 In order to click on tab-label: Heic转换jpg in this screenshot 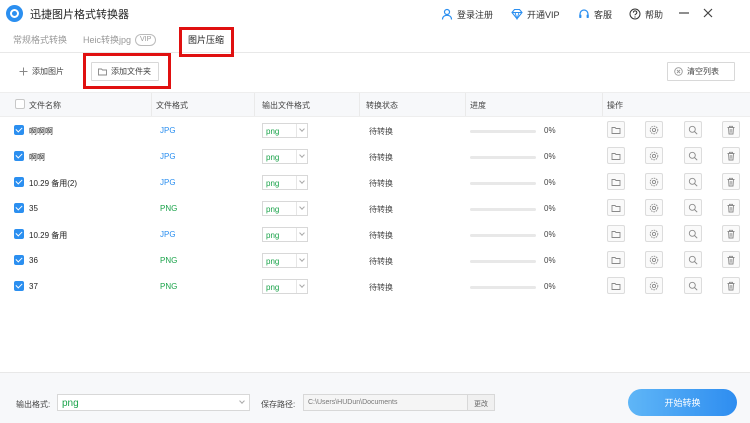, I will do `click(107, 40)`.